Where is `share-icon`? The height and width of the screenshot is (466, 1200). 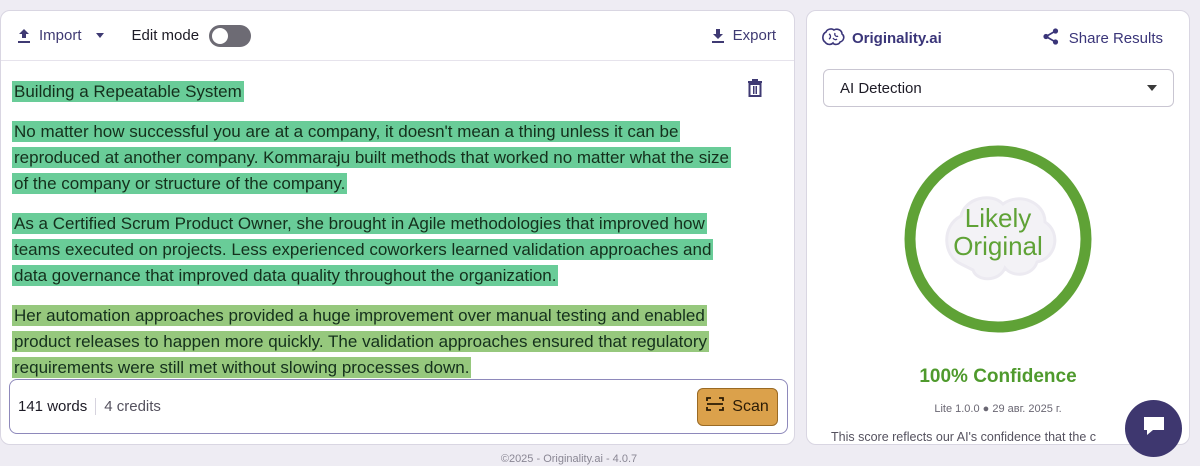
share-icon is located at coordinates (1051, 38).